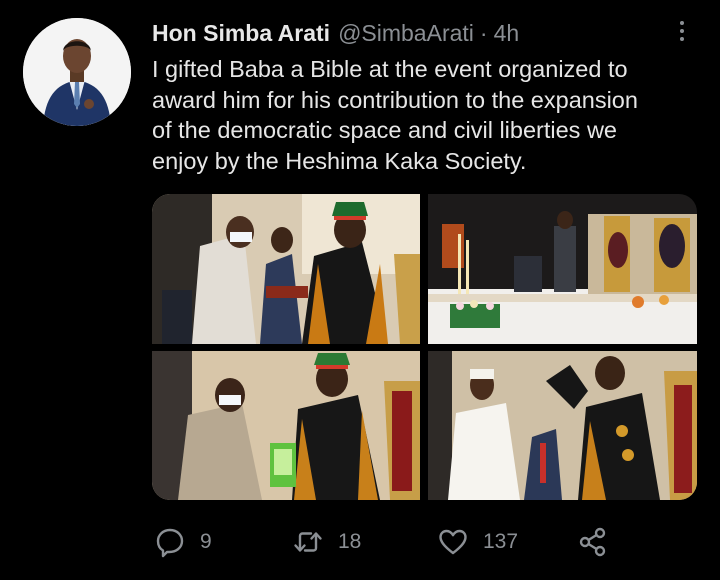 The width and height of the screenshot is (720, 580). I want to click on reply-icon, so click(170, 543).